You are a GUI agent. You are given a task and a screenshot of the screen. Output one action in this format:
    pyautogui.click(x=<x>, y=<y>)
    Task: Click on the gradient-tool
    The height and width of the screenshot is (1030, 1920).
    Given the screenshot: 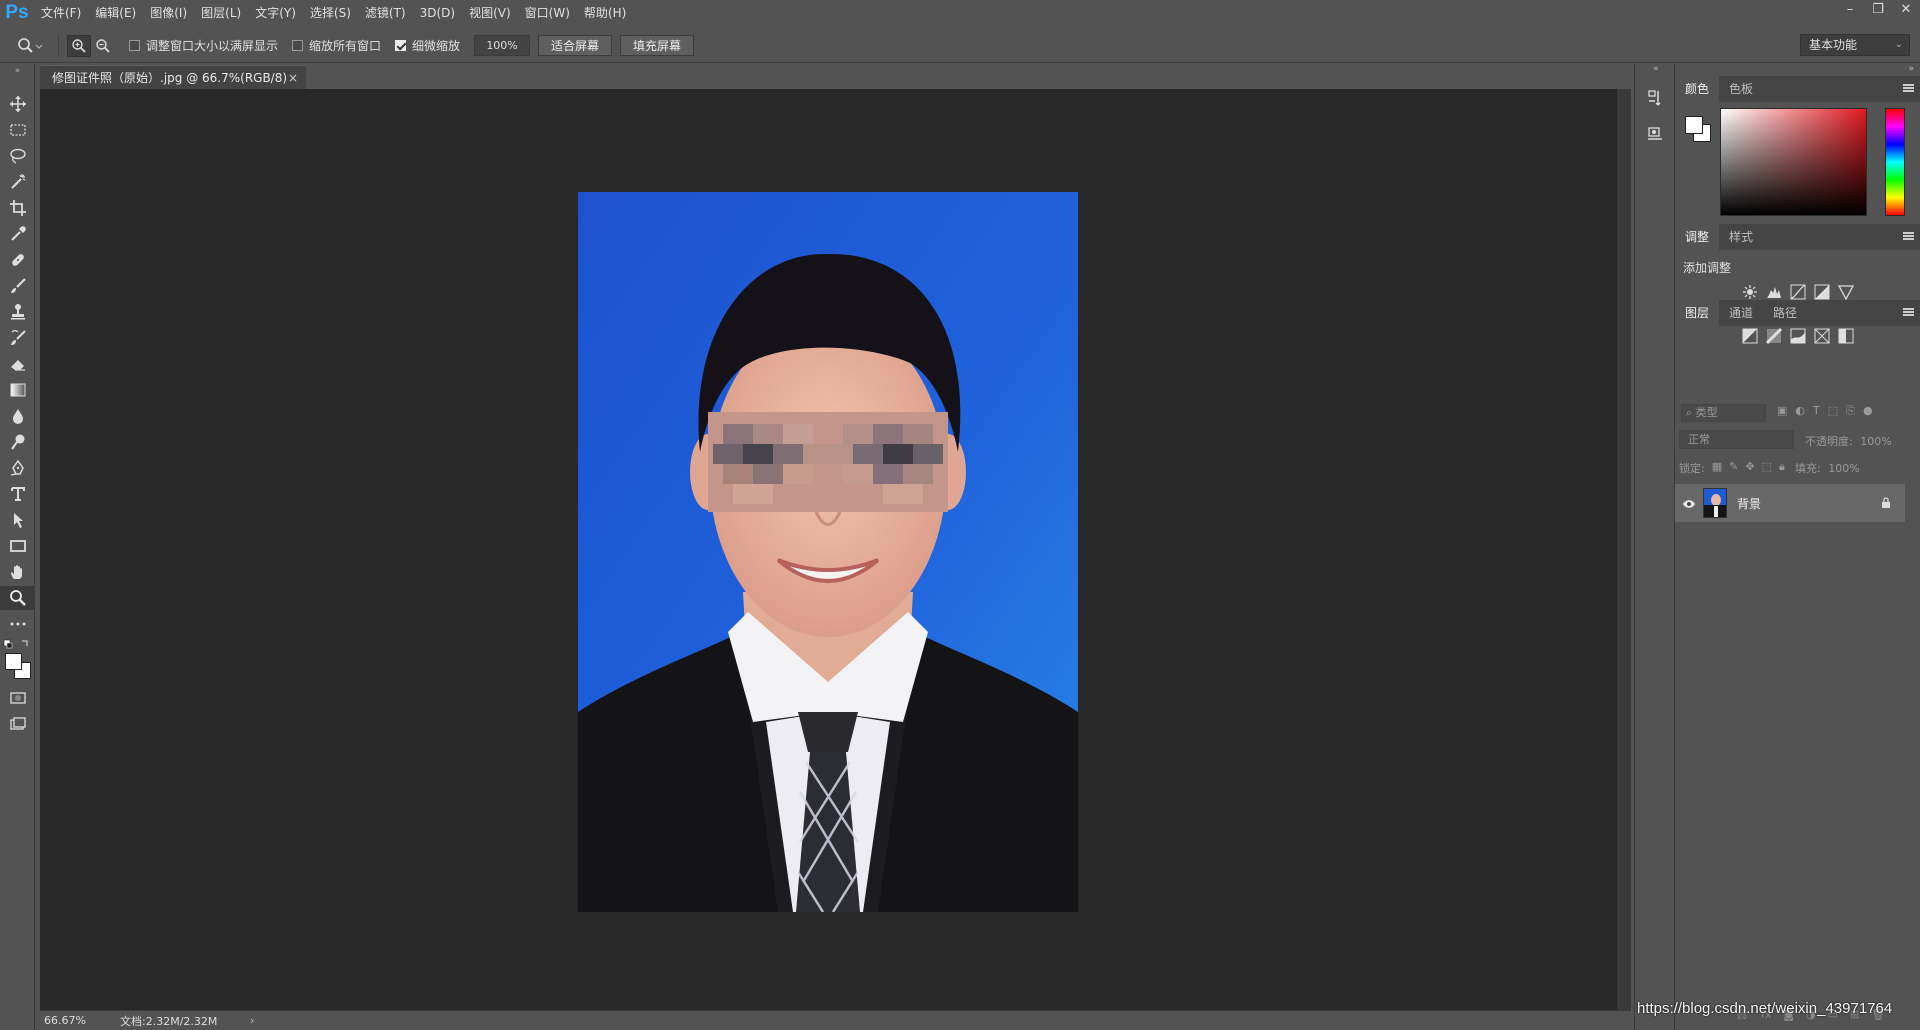 What is the action you would take?
    pyautogui.click(x=17, y=390)
    